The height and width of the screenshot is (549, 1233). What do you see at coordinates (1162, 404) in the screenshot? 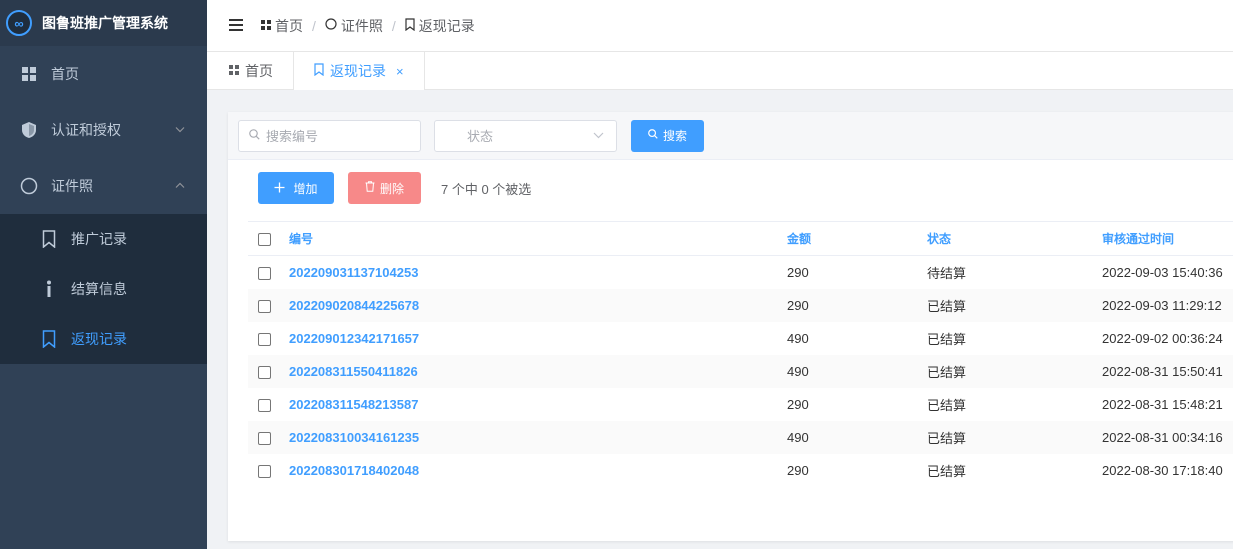
I see `time-cell: 2022-08-31 15:48:21` at bounding box center [1162, 404].